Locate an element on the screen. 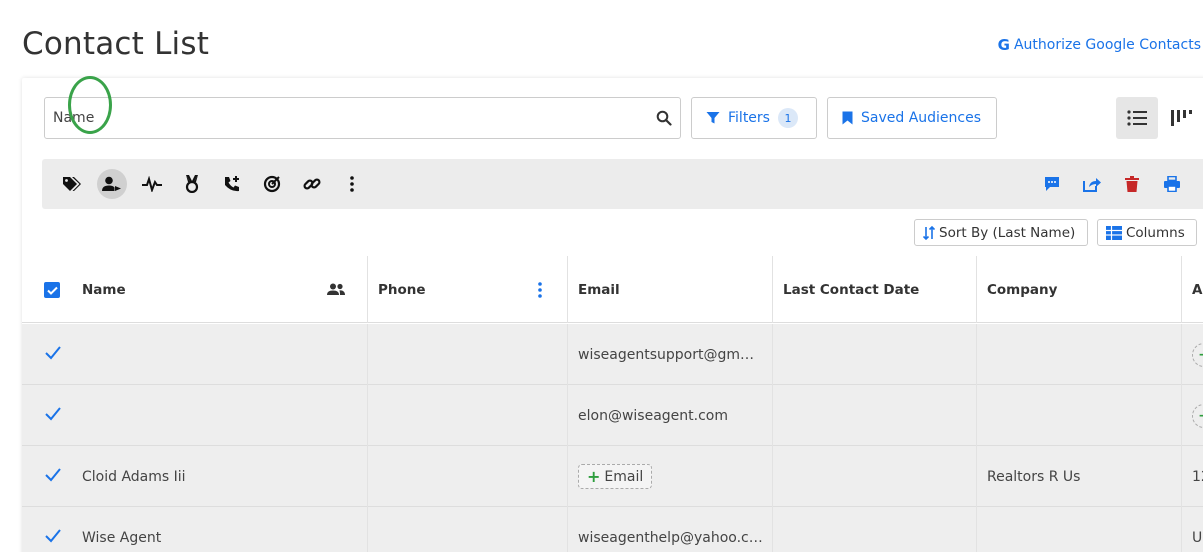 The image size is (1203, 552). sort-icon is located at coordinates (929, 232).